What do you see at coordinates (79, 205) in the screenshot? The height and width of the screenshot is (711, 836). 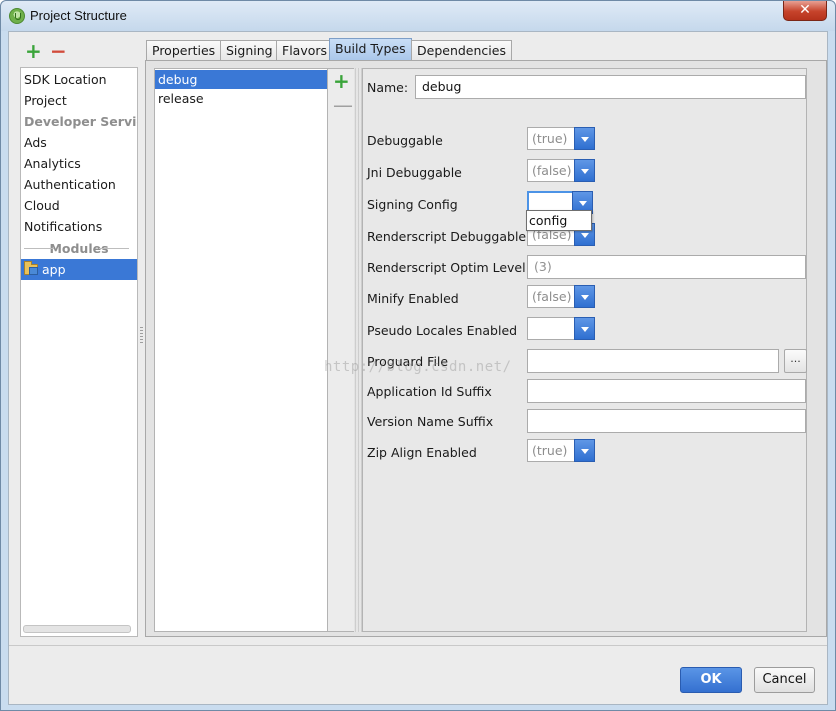 I see `sidebar-item-cloud: Cloud` at bounding box center [79, 205].